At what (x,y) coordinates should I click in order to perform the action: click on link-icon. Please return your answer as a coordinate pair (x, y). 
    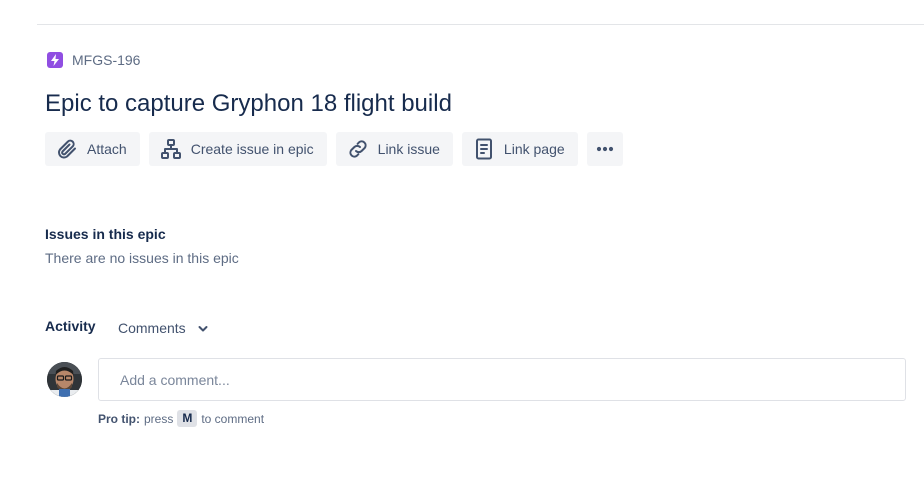
    Looking at the image, I should click on (358, 149).